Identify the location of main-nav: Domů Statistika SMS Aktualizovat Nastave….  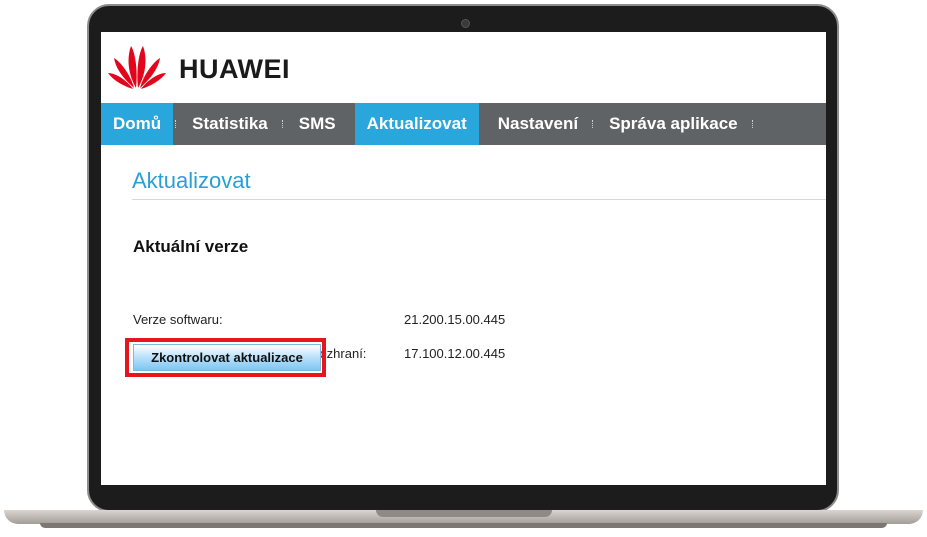
(463, 124).